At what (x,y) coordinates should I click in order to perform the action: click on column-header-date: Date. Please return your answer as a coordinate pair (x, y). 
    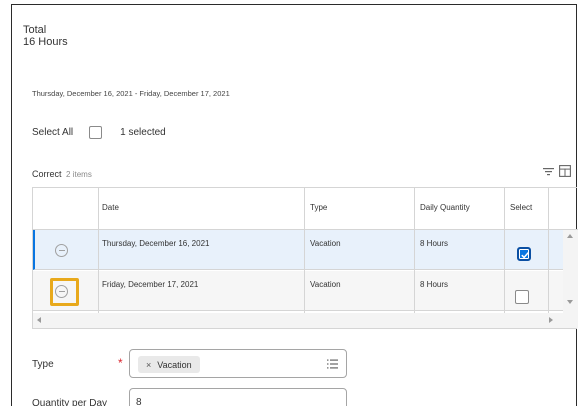
    Looking at the image, I should click on (110, 207).